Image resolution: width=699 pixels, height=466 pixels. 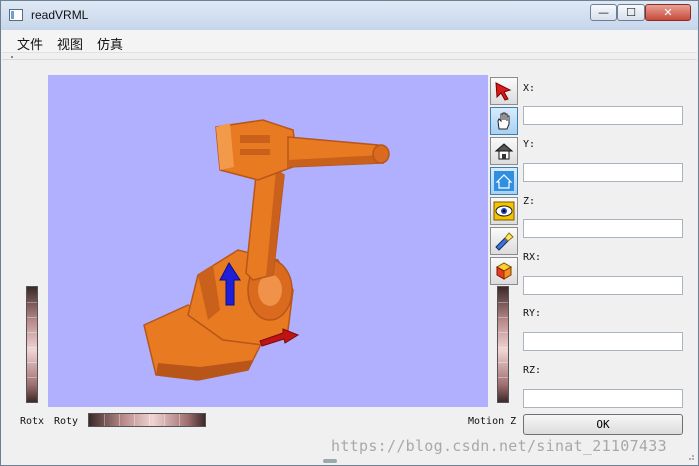 I want to click on view-button, so click(x=504, y=211).